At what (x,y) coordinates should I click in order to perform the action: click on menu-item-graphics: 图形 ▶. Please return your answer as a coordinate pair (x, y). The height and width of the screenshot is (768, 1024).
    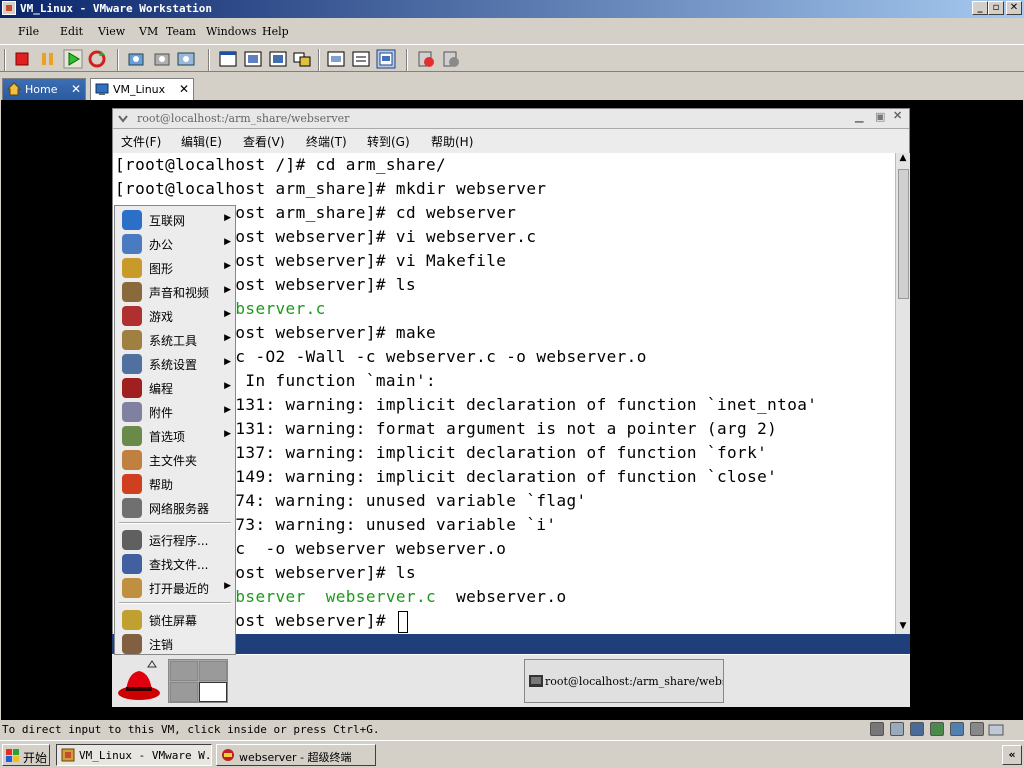
    Looking at the image, I should click on (175, 268).